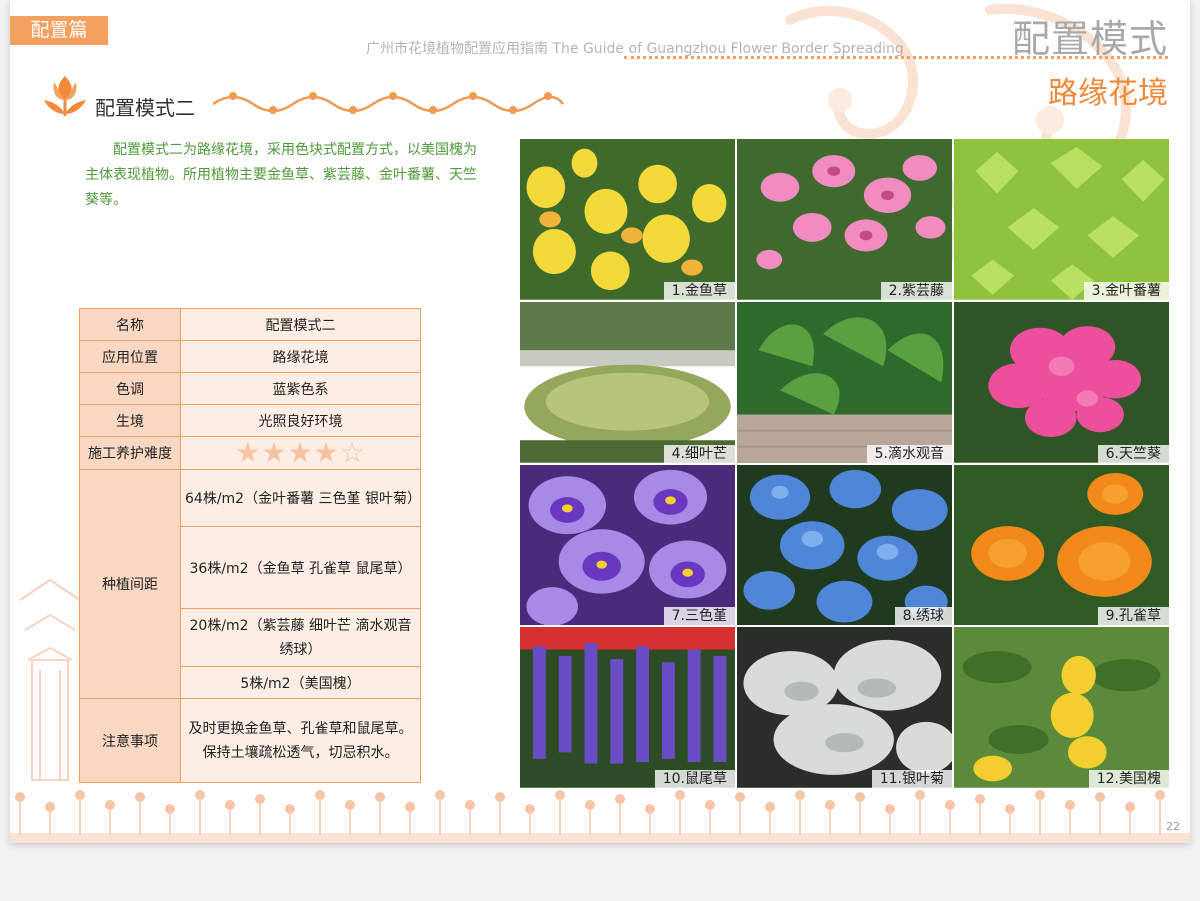 The width and height of the screenshot is (1200, 901). I want to click on filled-stars-icon: ★★★★, so click(287, 452).